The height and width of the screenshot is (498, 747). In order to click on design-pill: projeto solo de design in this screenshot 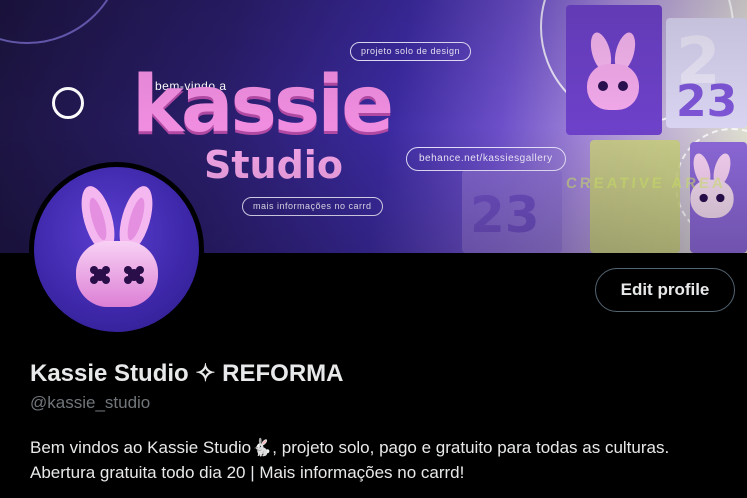, I will do `click(411, 51)`.